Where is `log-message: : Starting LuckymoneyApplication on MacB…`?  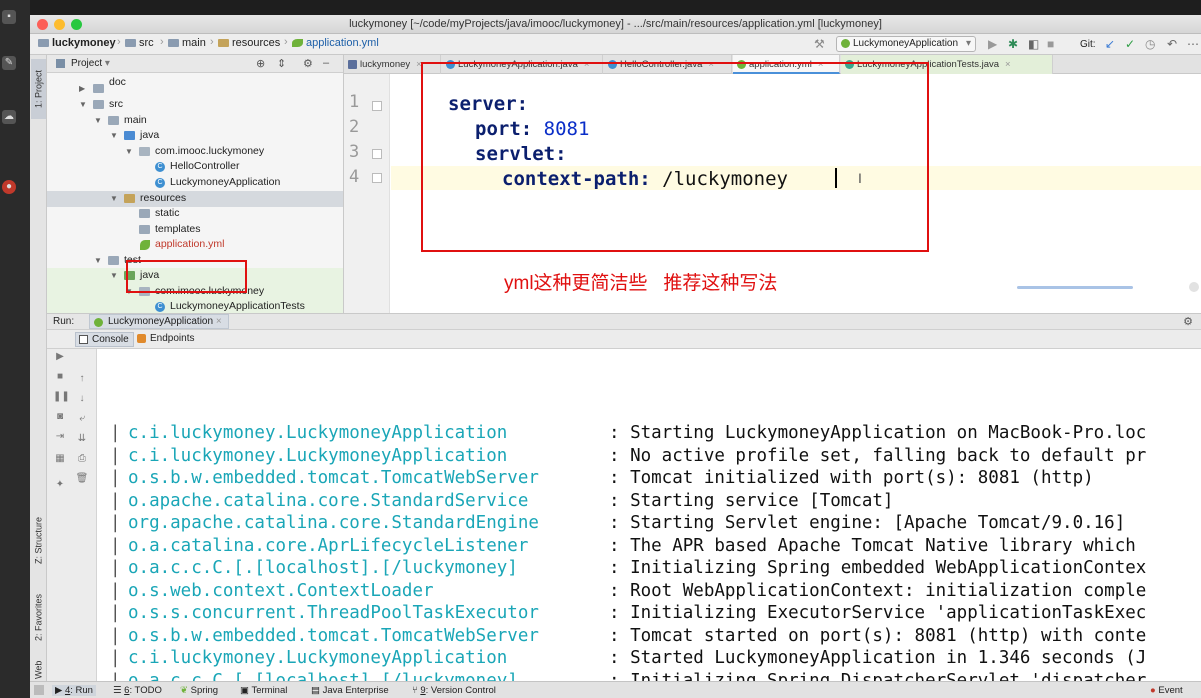 log-message: : Starting LuckymoneyApplication on MacB… is located at coordinates (878, 433).